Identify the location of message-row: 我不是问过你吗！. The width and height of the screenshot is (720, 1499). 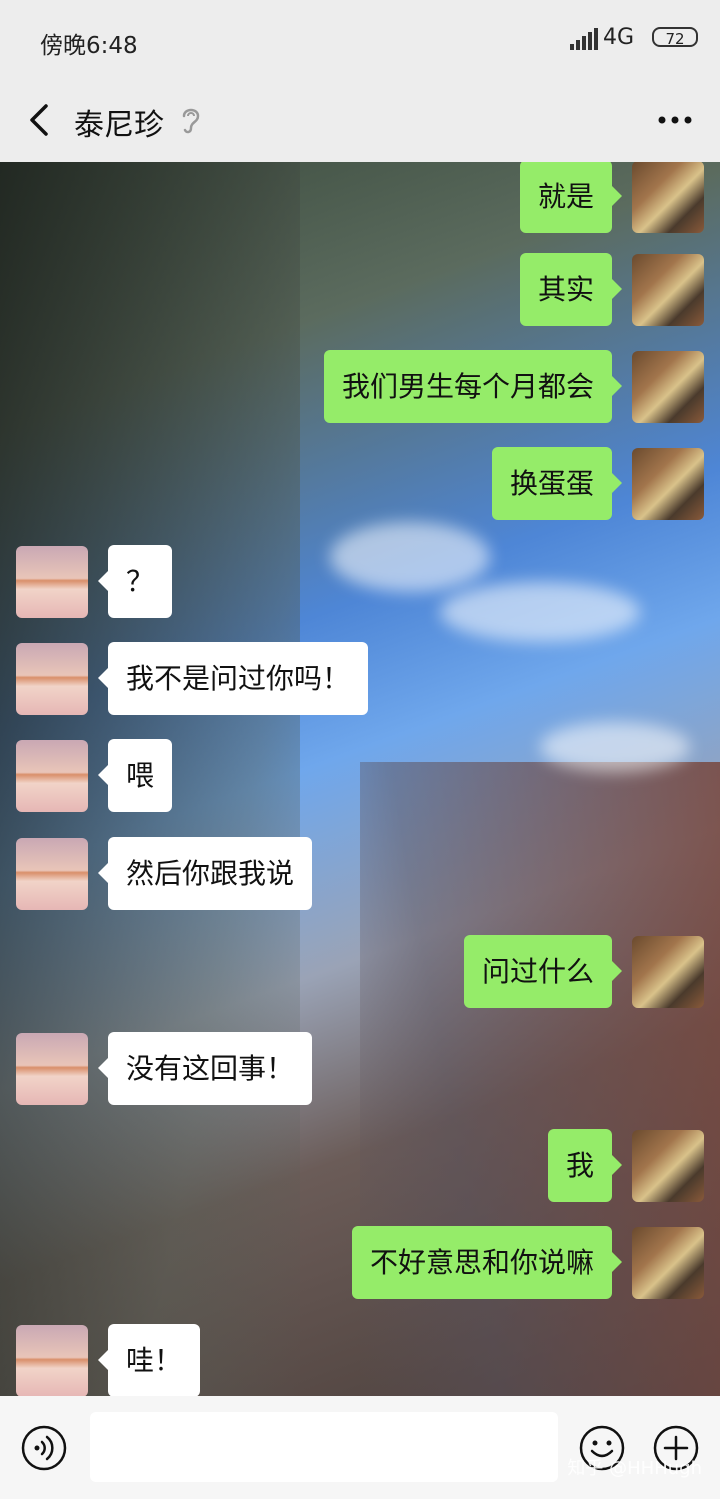
(192, 678).